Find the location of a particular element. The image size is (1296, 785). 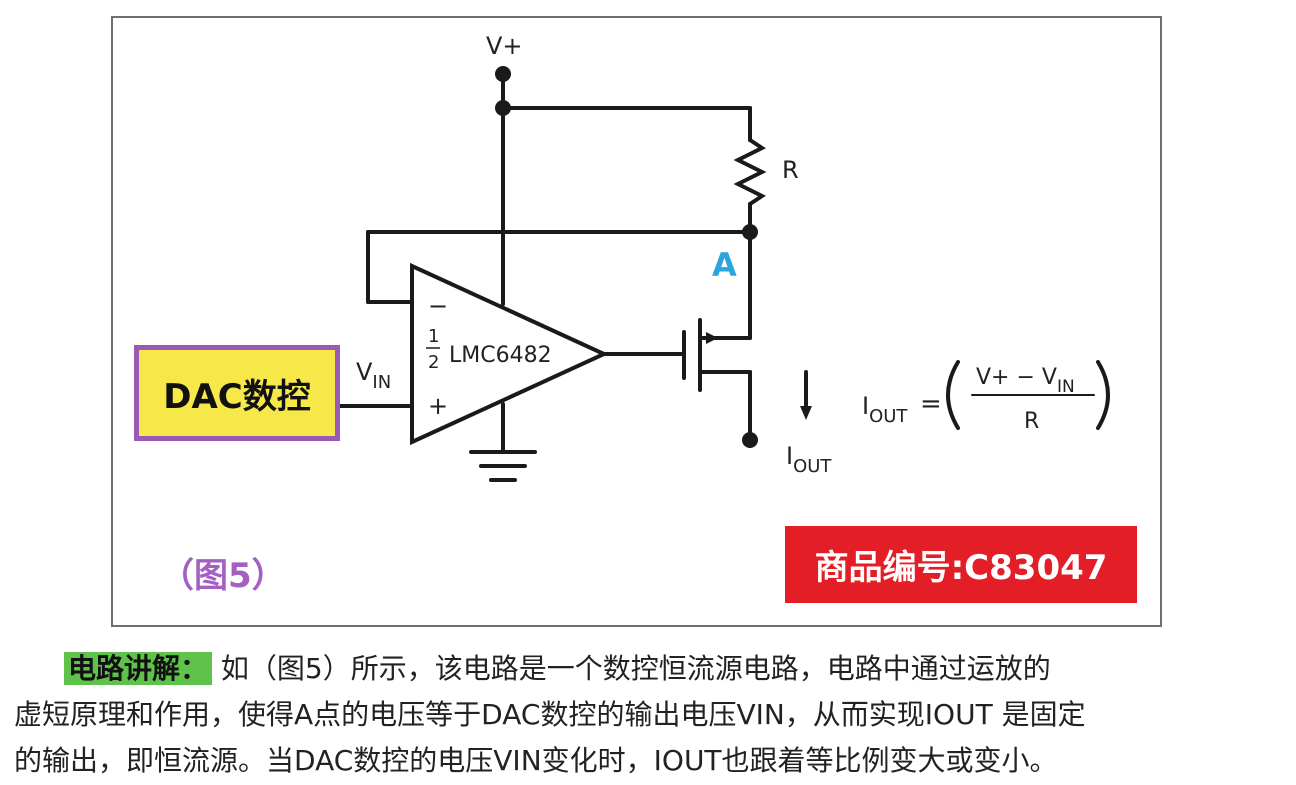

formula-denominator: R is located at coordinates (1031, 421).